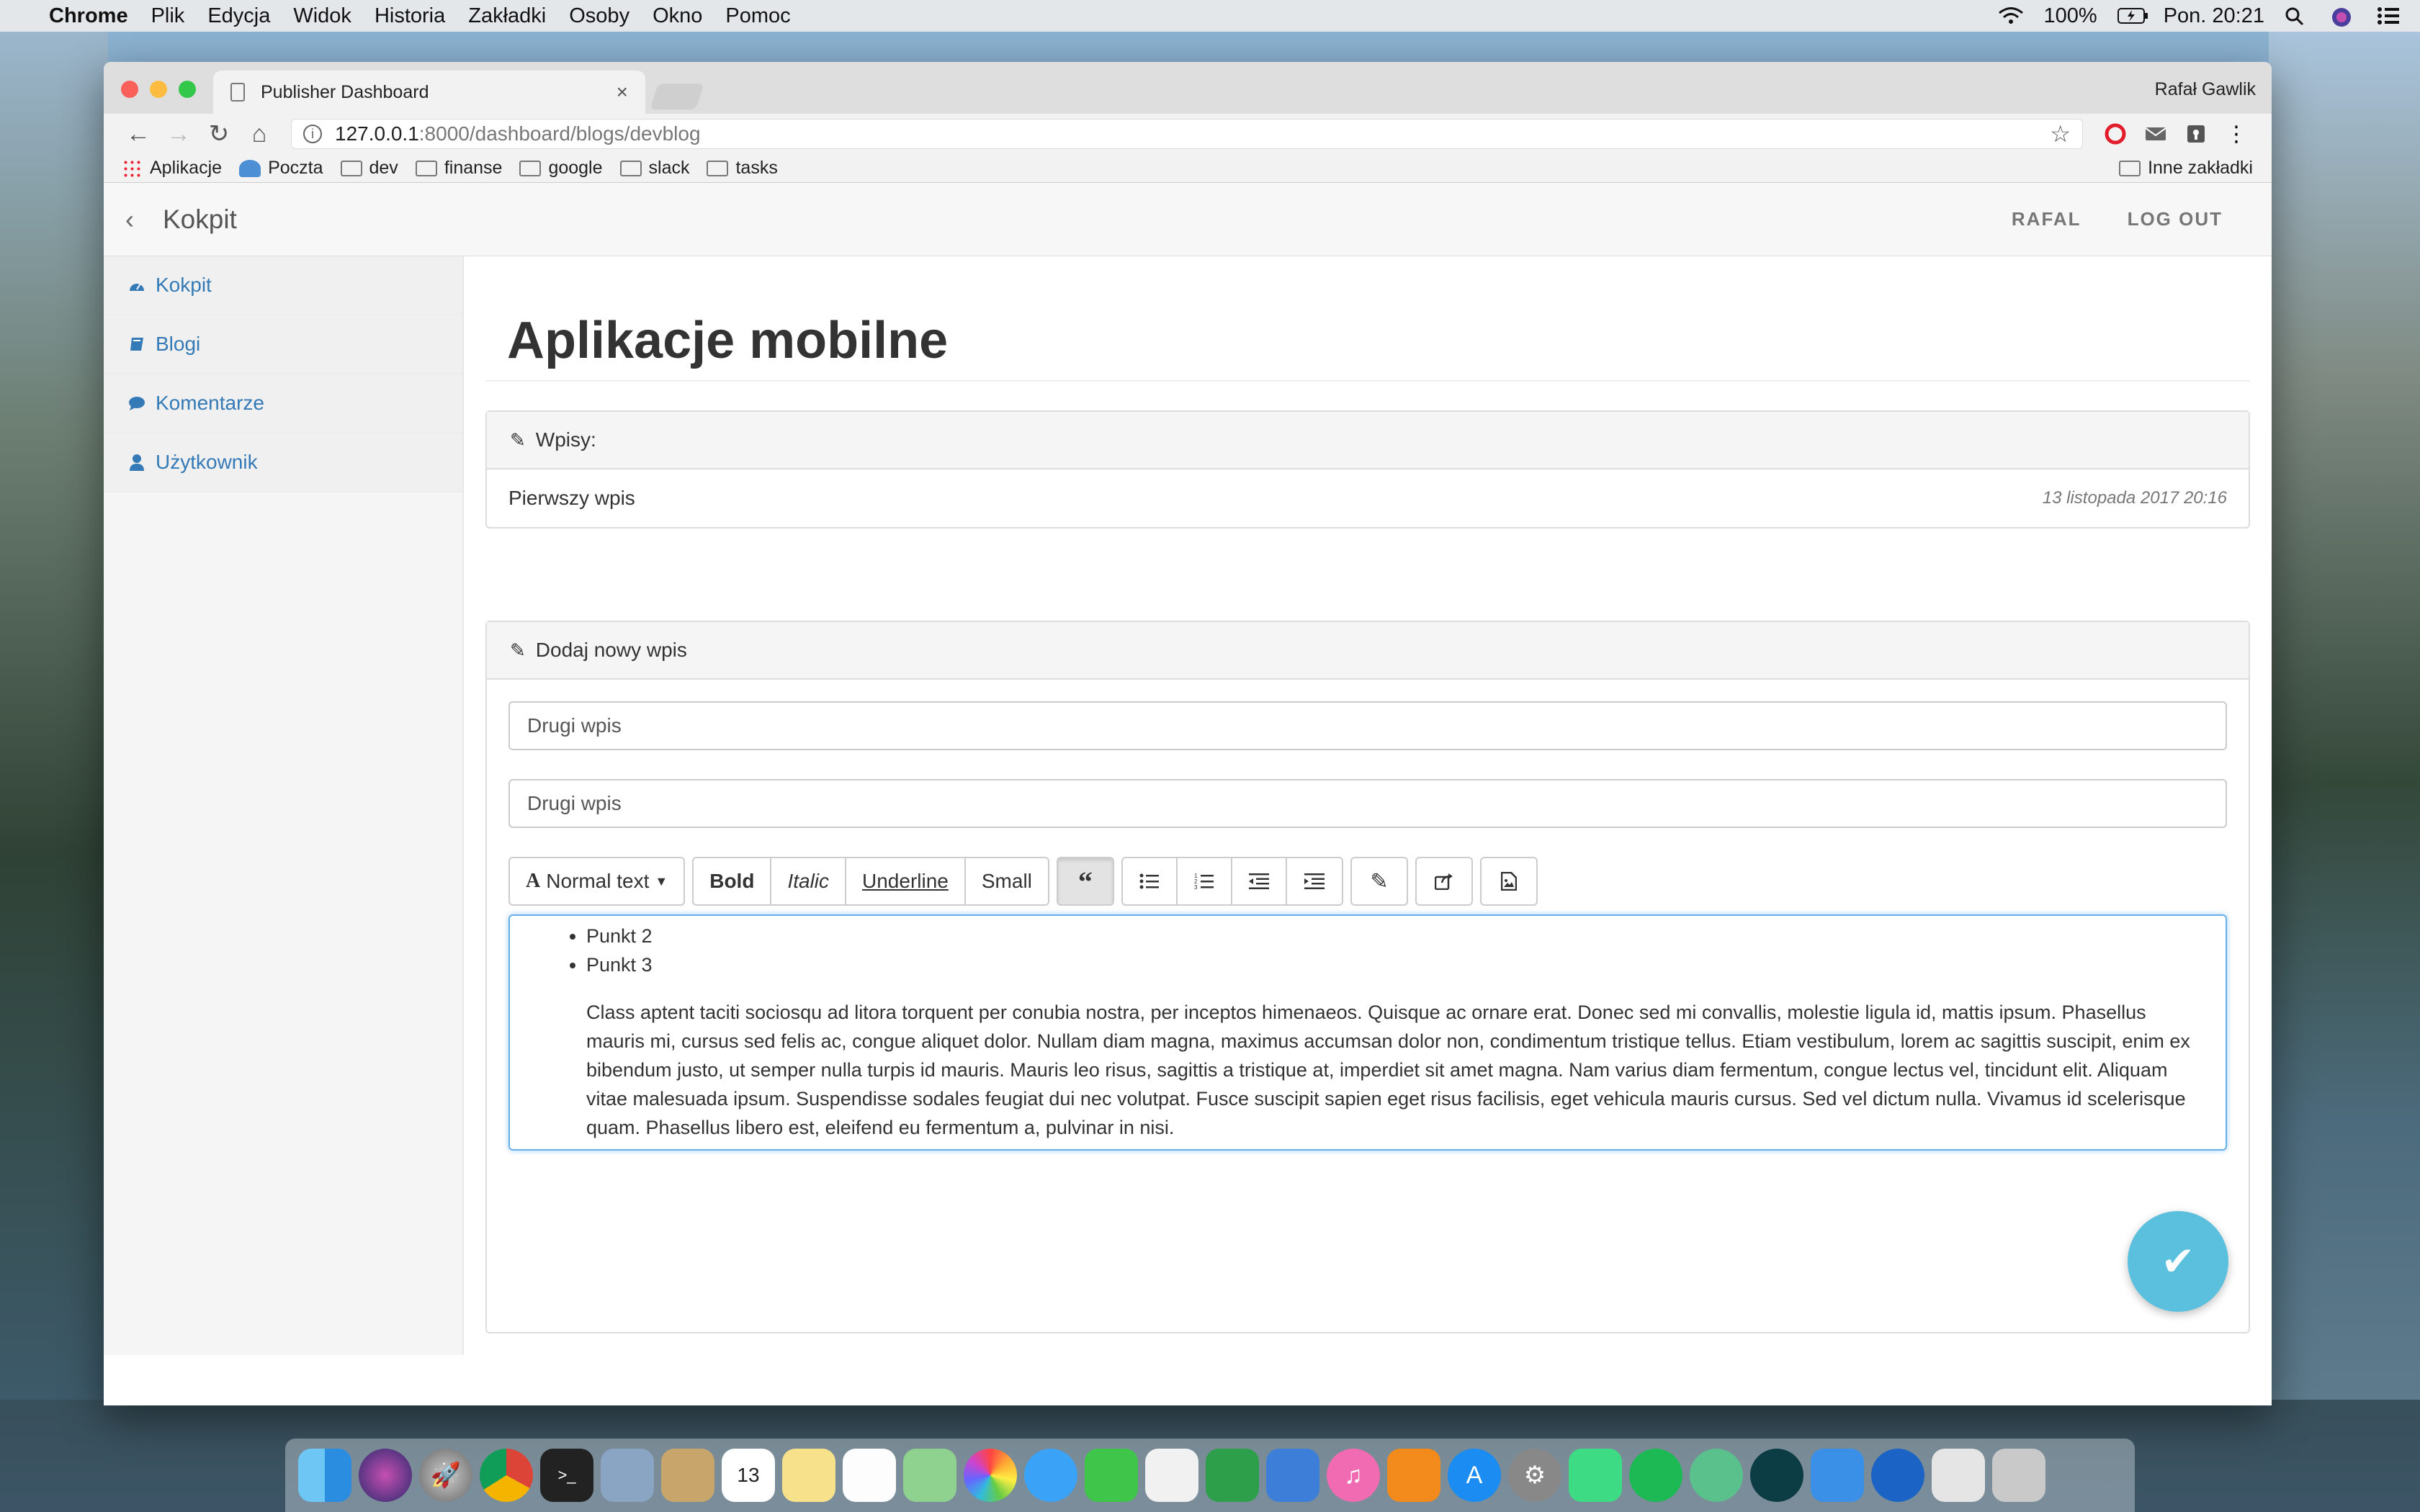 Image resolution: width=2420 pixels, height=1512 pixels. What do you see at coordinates (2298, 16) in the screenshot?
I see `spotlight-search-icon` at bounding box center [2298, 16].